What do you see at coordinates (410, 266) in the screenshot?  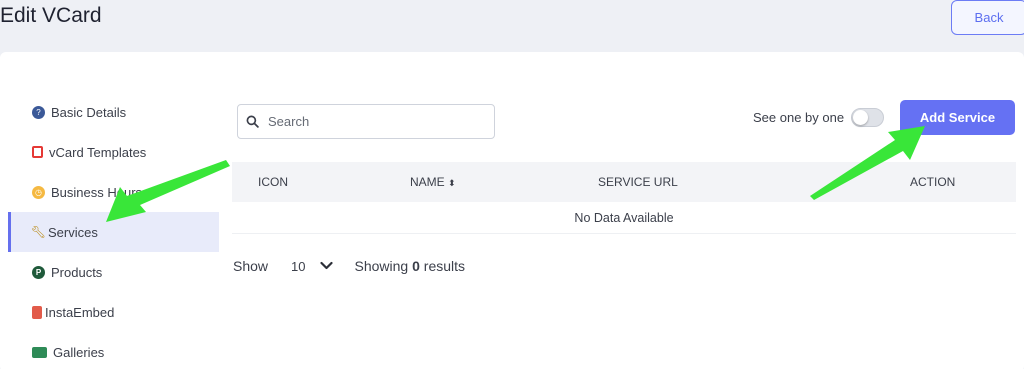 I see `results-summary: Showing 0 results` at bounding box center [410, 266].